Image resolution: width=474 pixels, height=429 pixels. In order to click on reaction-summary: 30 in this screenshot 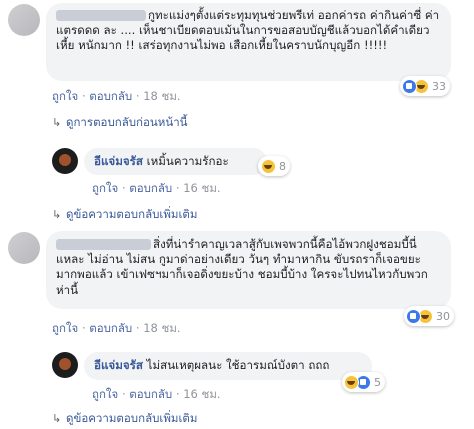, I will do `click(429, 316)`.